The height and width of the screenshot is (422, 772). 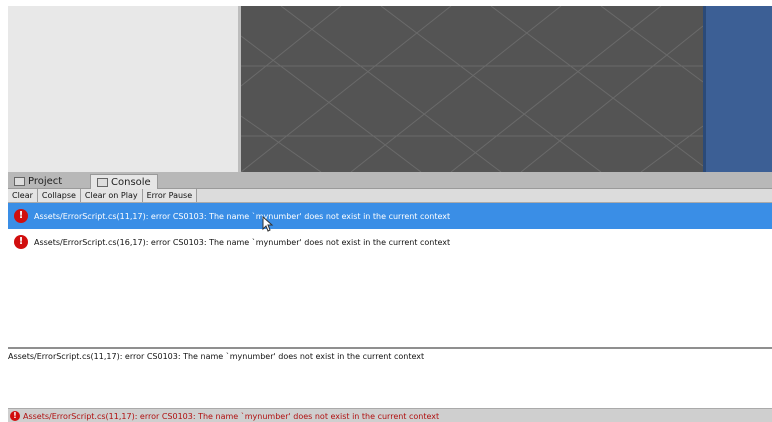 What do you see at coordinates (19, 181) in the screenshot?
I see `folder-icon` at bounding box center [19, 181].